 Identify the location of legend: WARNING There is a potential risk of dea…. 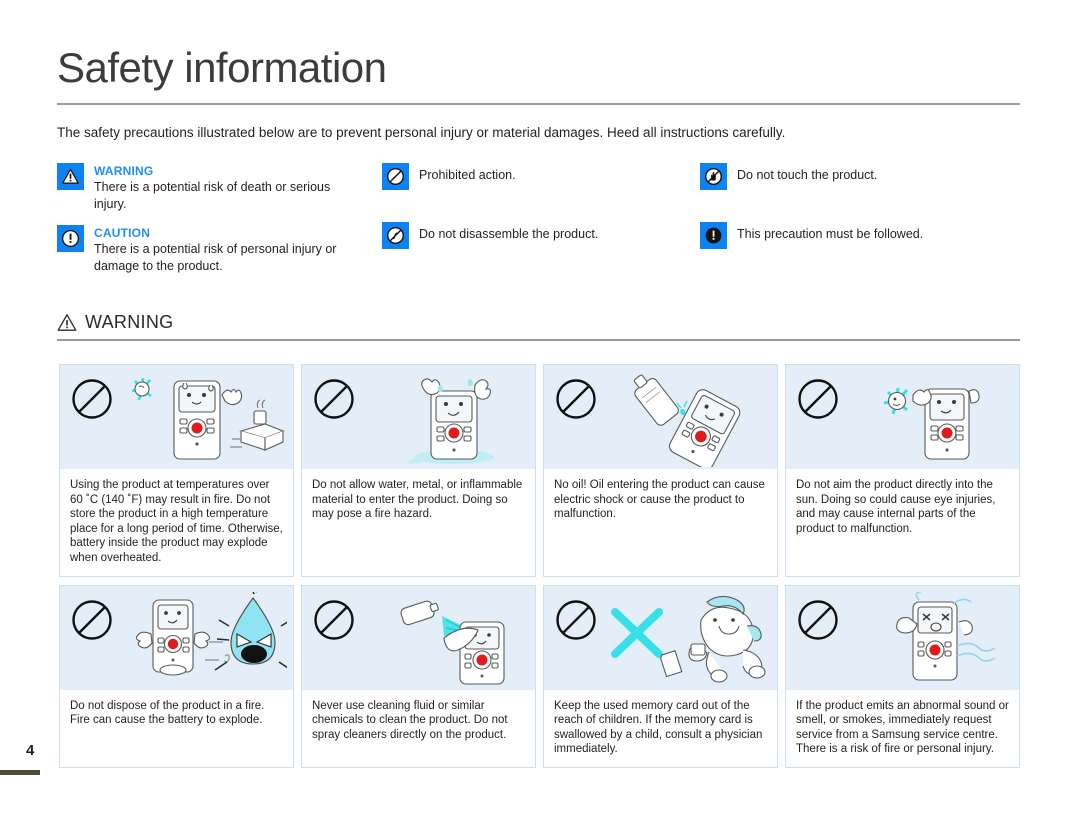
(547, 225).